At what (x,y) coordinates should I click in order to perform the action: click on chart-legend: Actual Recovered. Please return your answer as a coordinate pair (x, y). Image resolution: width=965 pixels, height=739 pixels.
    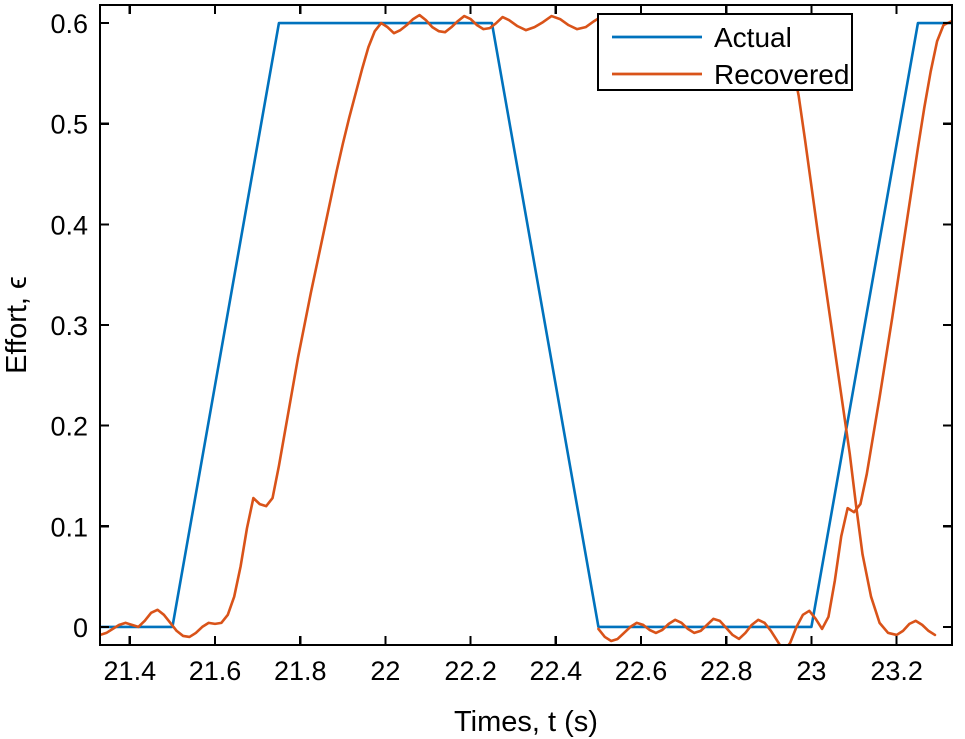
    Looking at the image, I should click on (725, 52).